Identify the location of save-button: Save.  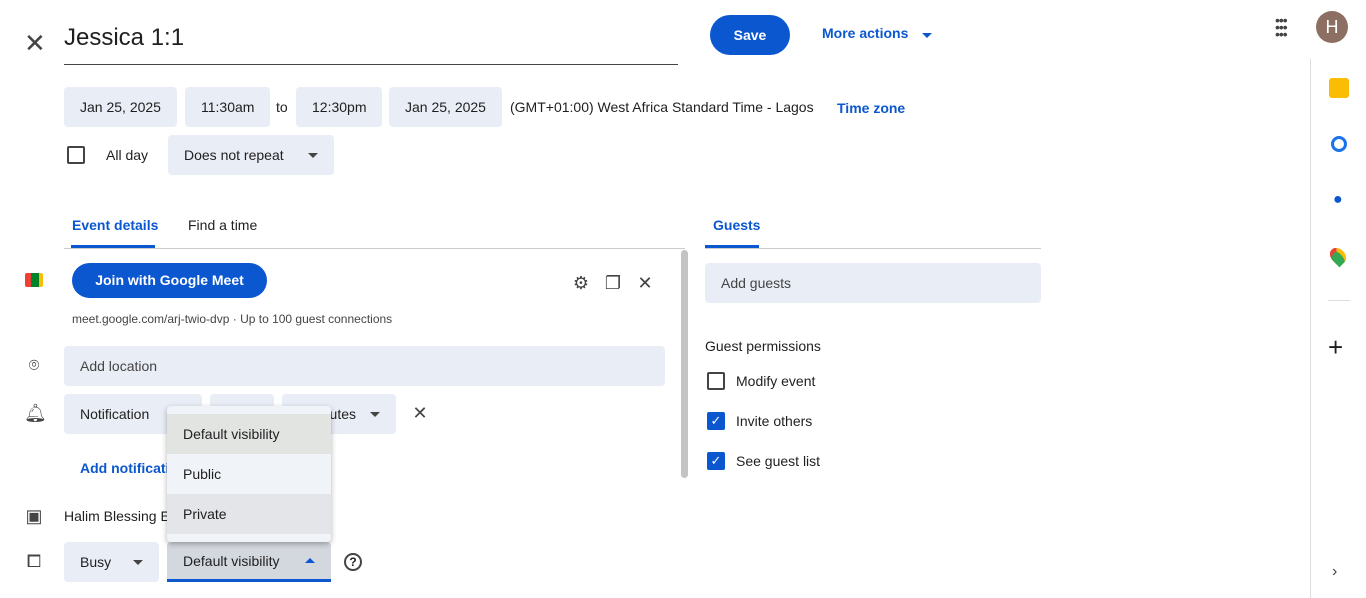
(750, 35).